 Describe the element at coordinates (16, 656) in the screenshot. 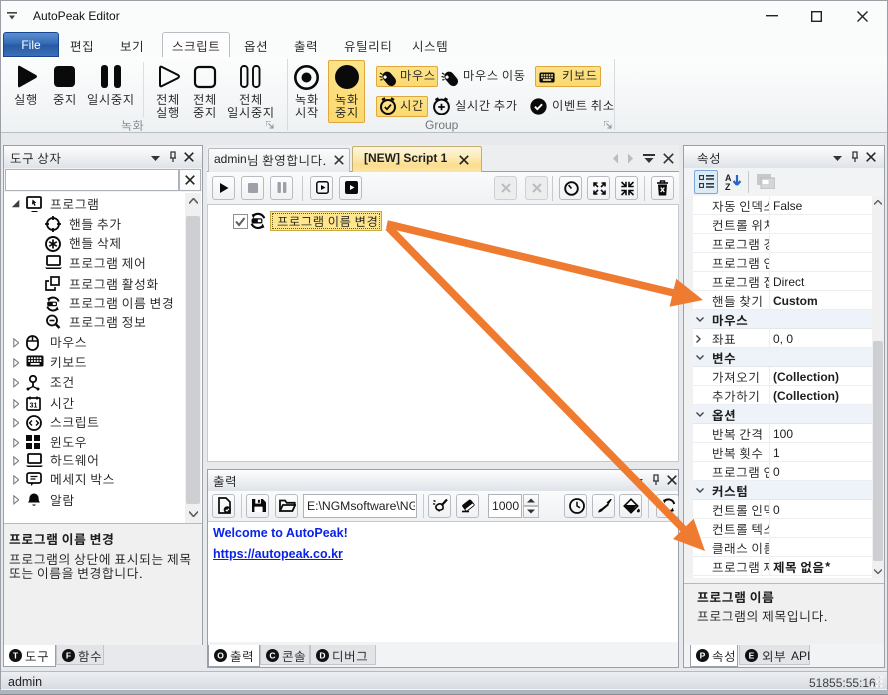

I see `svg-text: T` at that location.